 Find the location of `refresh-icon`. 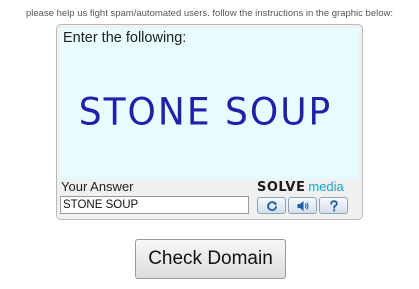

refresh-icon is located at coordinates (271, 205).